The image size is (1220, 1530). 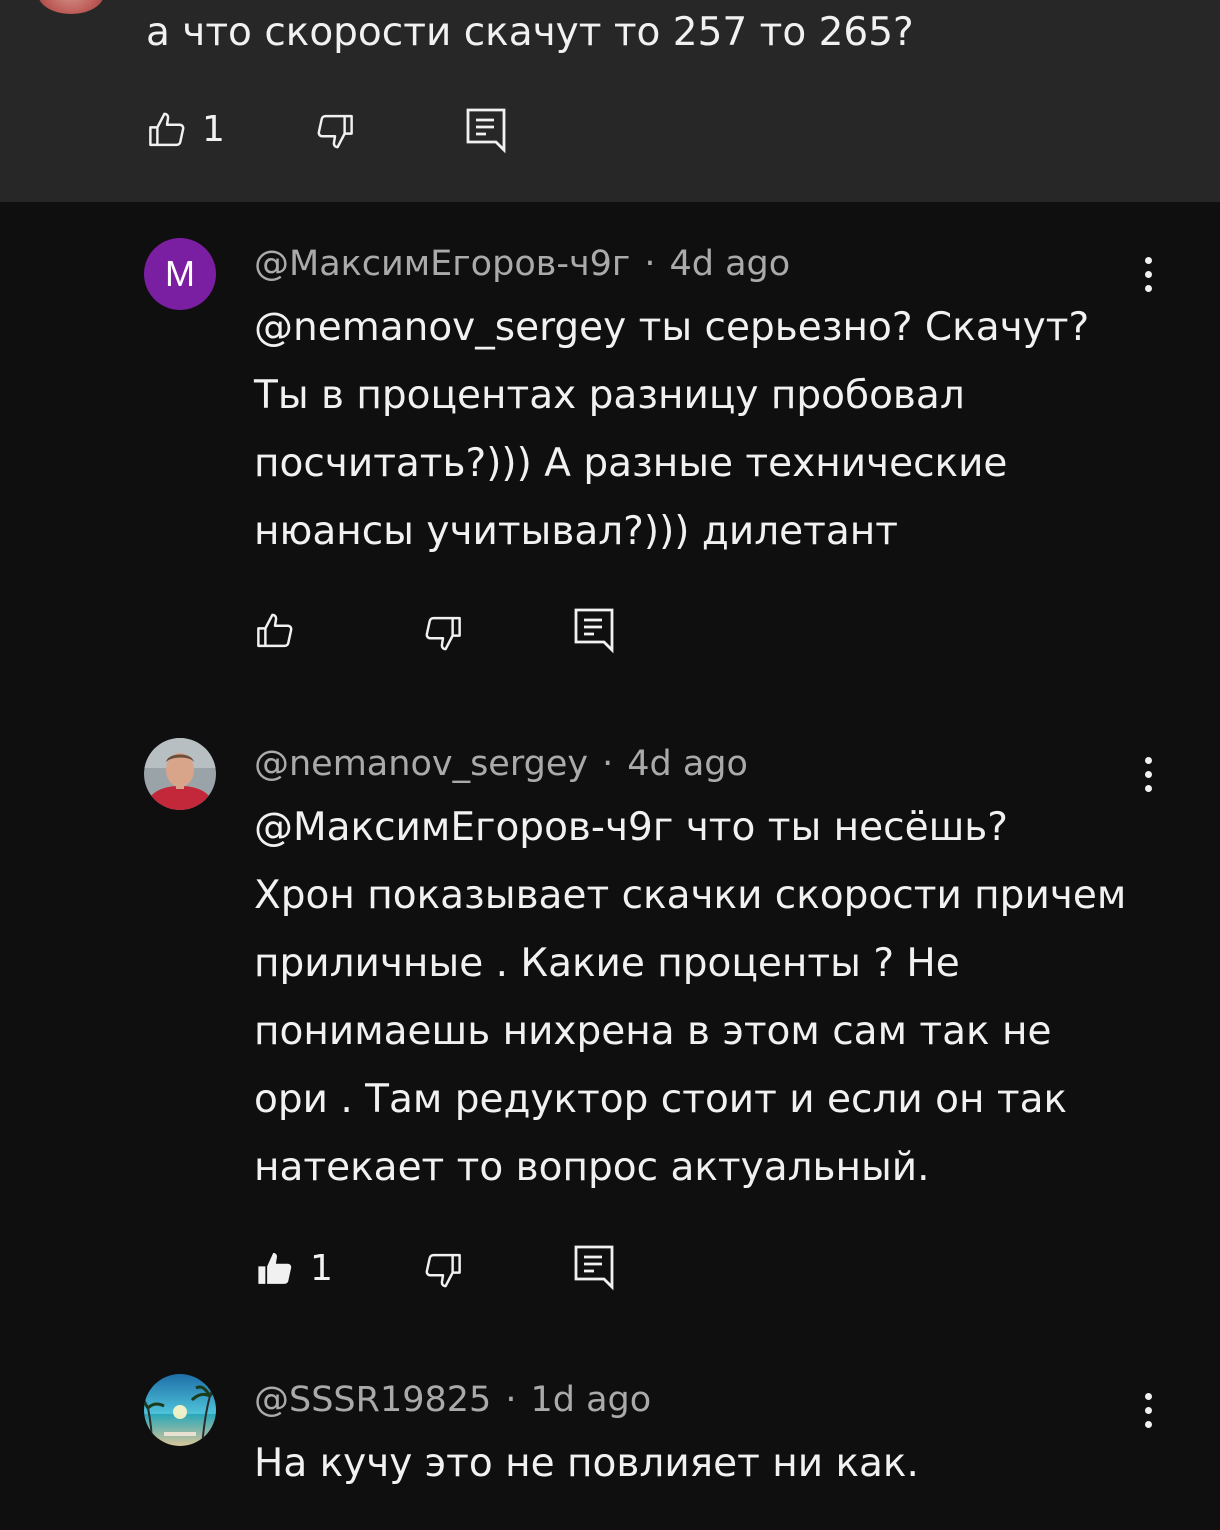 What do you see at coordinates (293, 1269) in the screenshot?
I see `like-button: 1` at bounding box center [293, 1269].